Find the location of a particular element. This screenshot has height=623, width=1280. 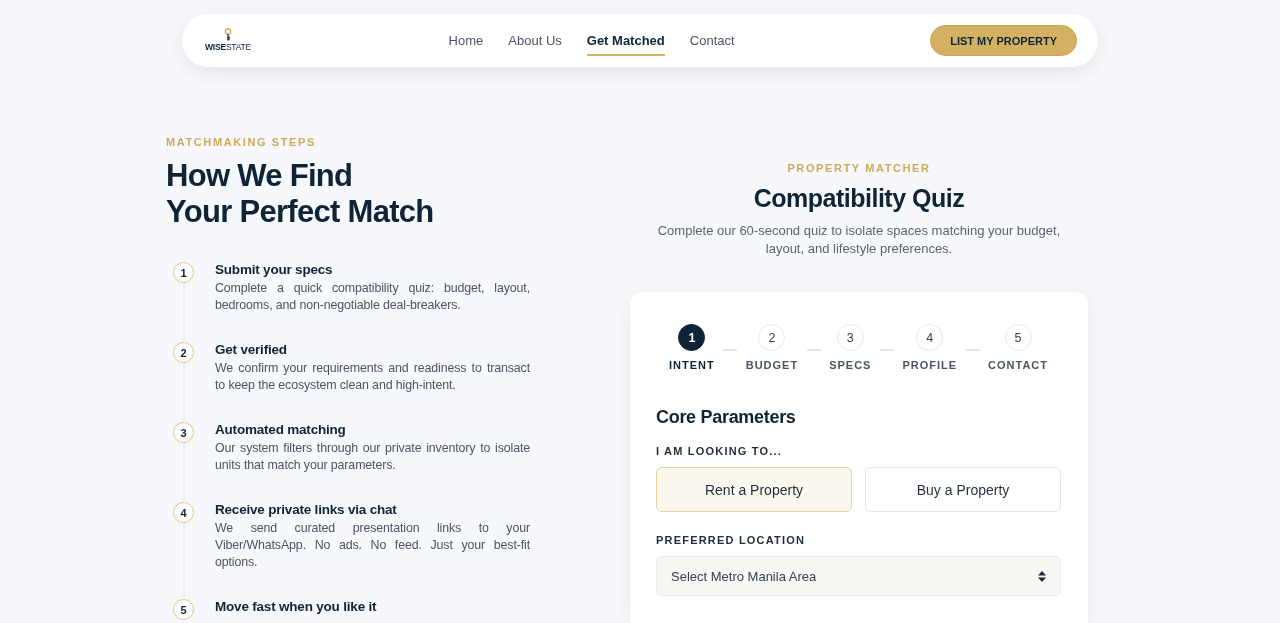

step-title: Get verified is located at coordinates (251, 350).